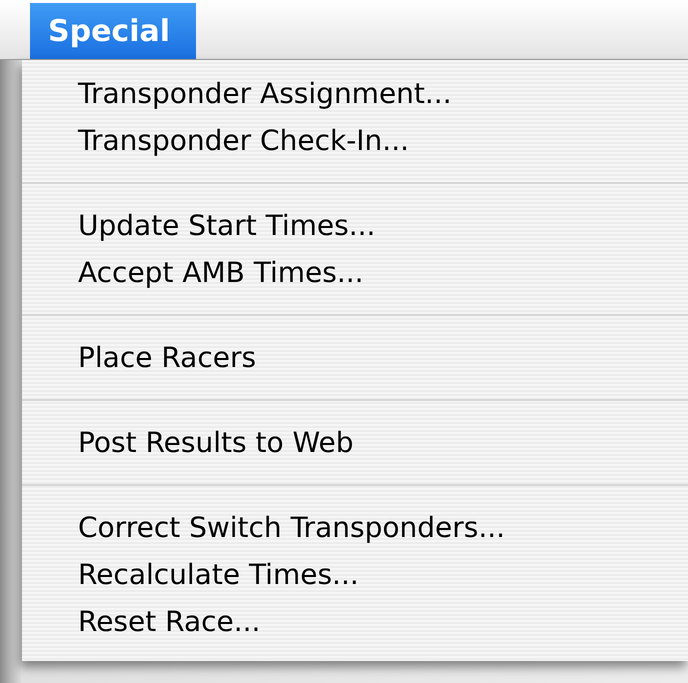  I want to click on menu-title: Special, so click(113, 31).